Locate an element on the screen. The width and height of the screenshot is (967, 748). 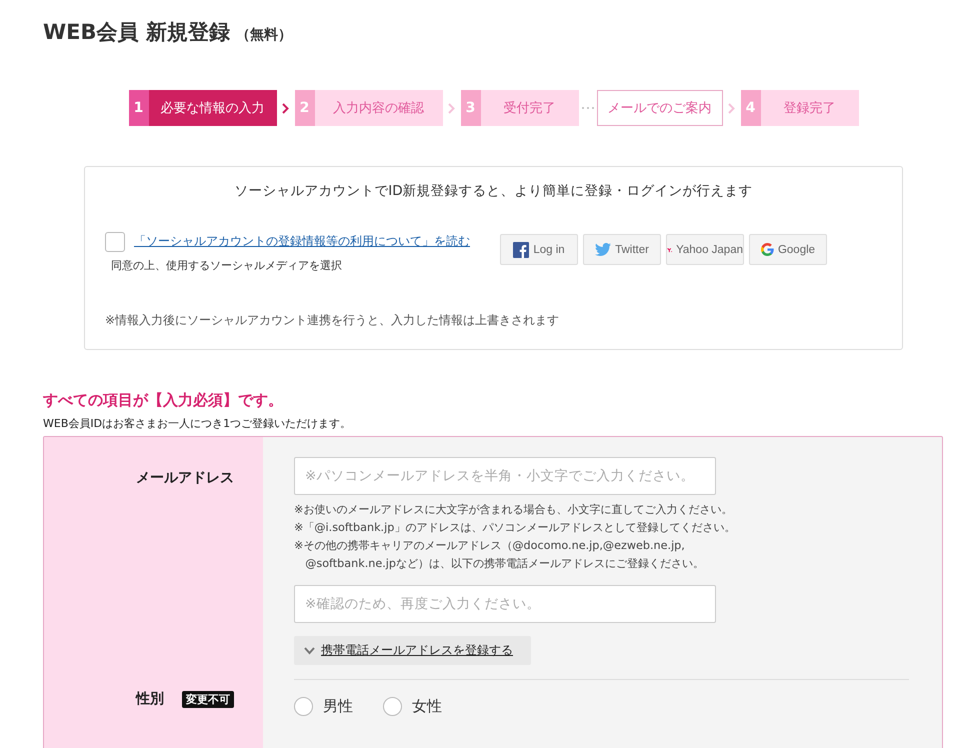
google-login-button: Google is located at coordinates (788, 249).